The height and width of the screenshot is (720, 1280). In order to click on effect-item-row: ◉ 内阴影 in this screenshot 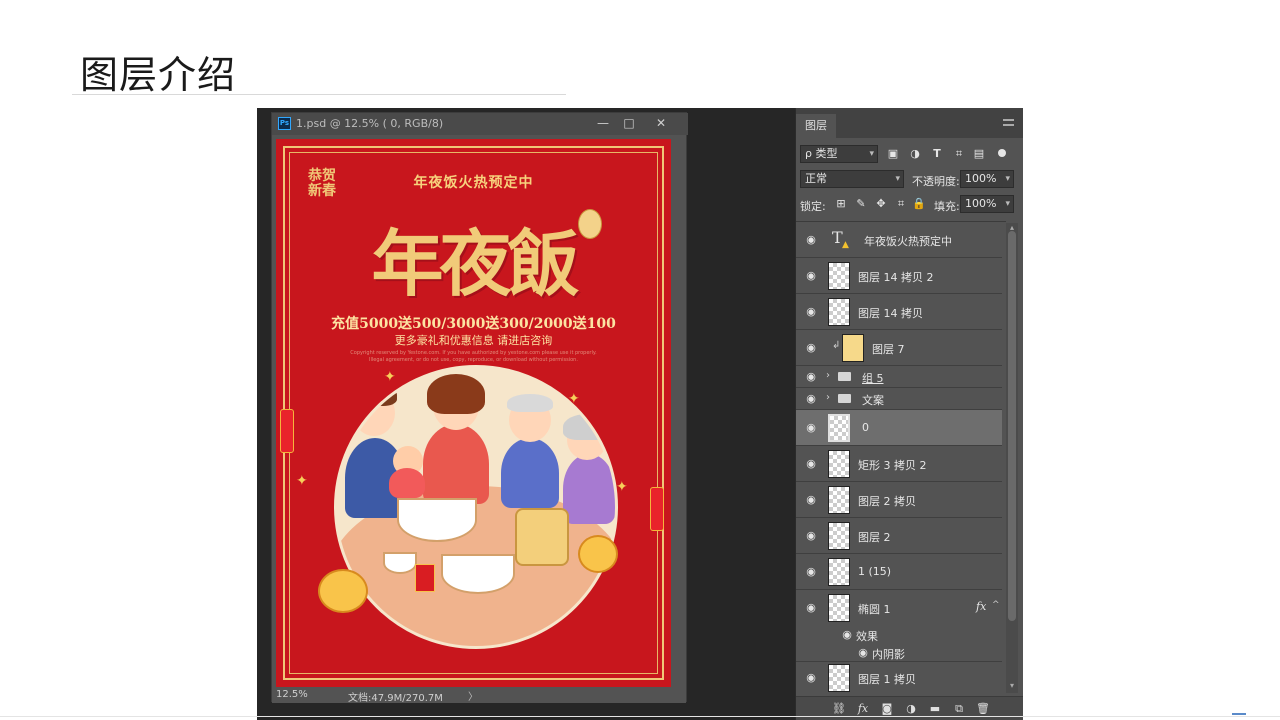, I will do `click(899, 653)`.